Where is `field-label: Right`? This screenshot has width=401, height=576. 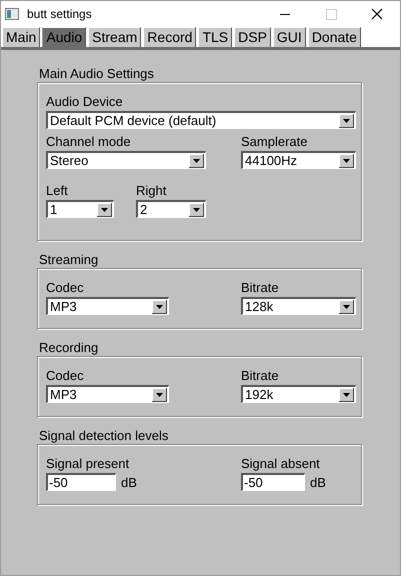 field-label: Right is located at coordinates (152, 190).